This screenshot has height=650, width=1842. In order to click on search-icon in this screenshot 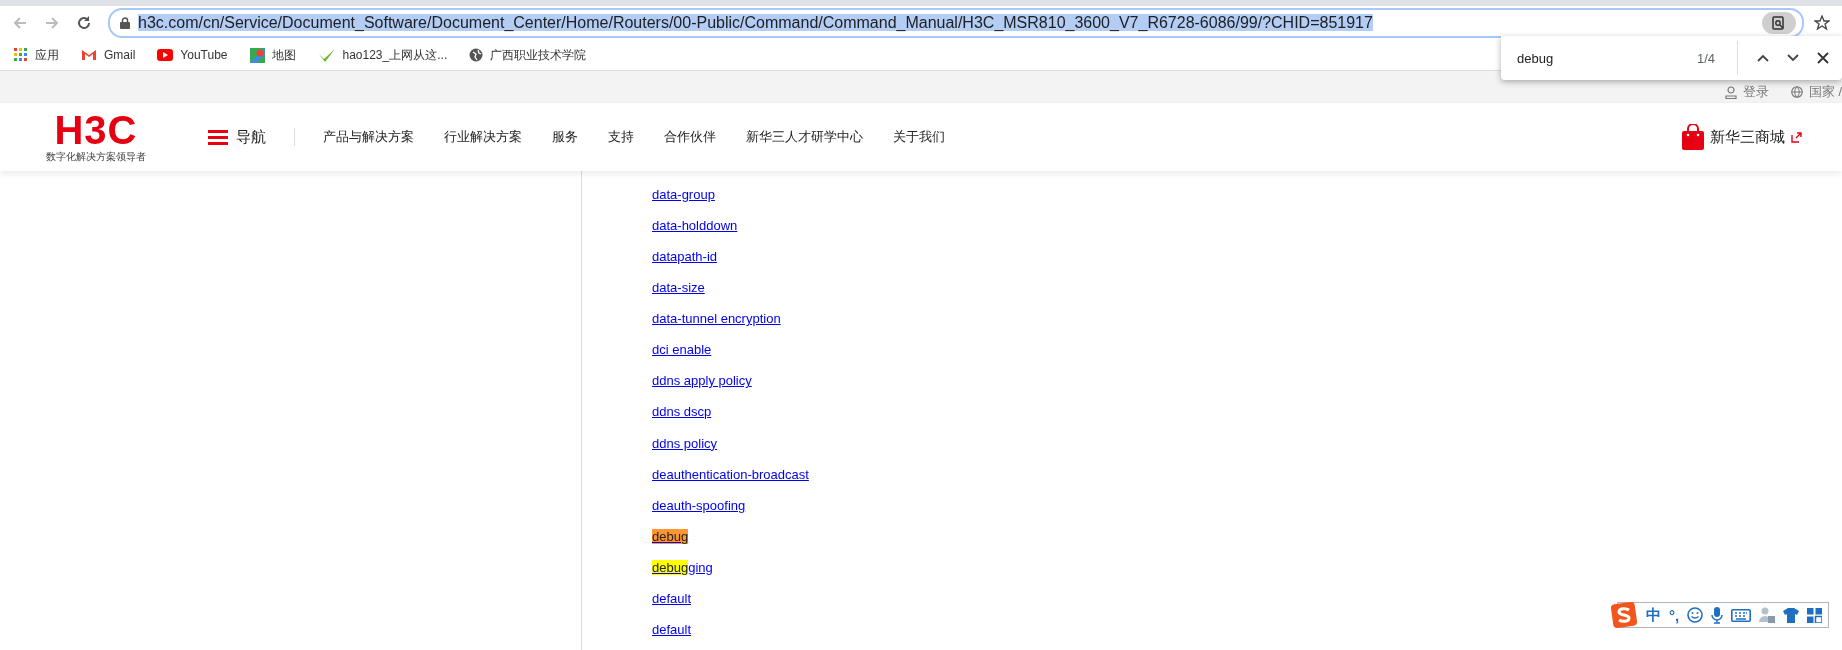, I will do `click(1779, 23)`.